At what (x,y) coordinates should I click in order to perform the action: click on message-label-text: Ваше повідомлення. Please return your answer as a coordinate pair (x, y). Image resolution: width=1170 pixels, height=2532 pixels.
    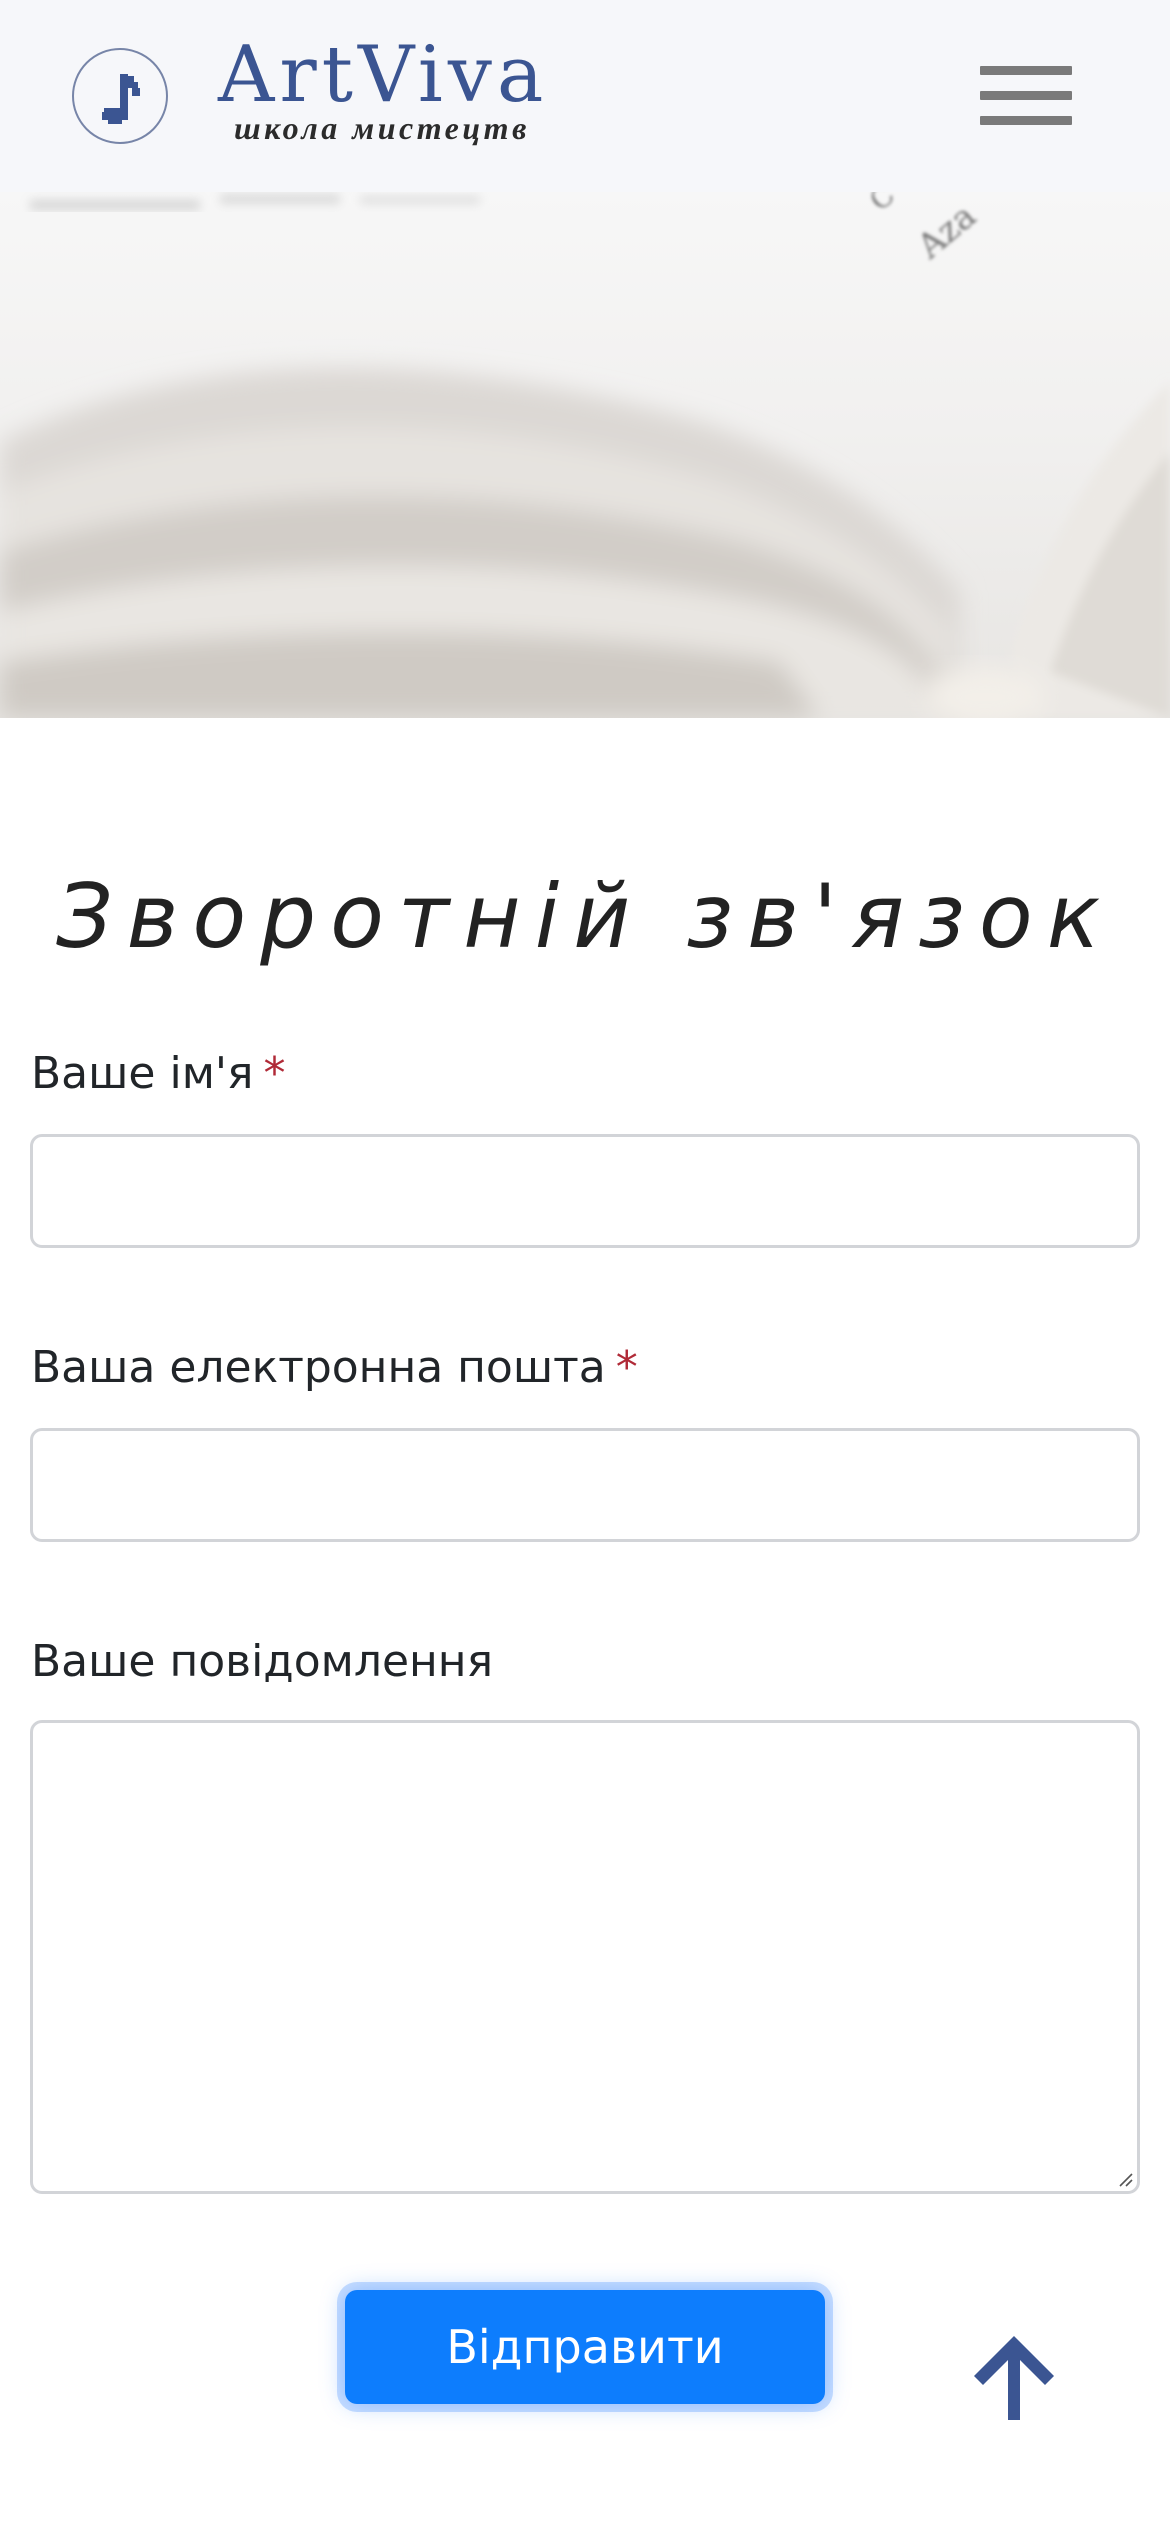
    Looking at the image, I should click on (262, 1661).